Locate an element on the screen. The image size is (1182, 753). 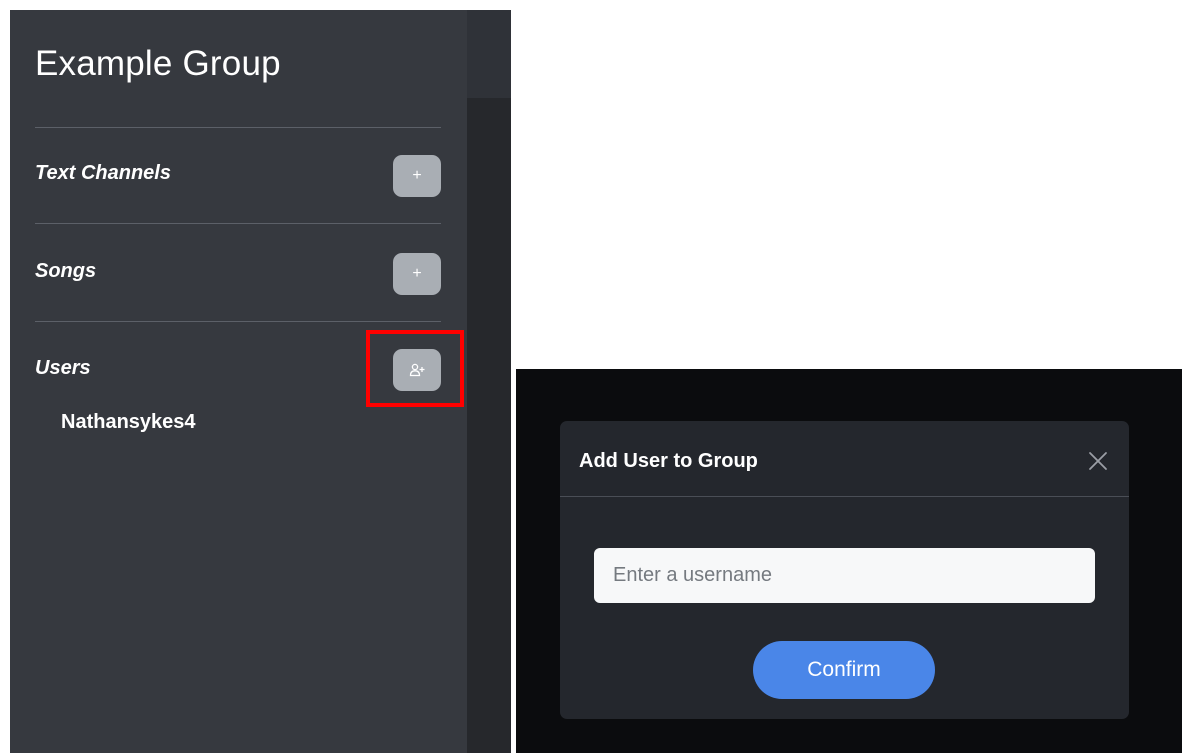
section-label-text-channels: Text Channels is located at coordinates (103, 173).